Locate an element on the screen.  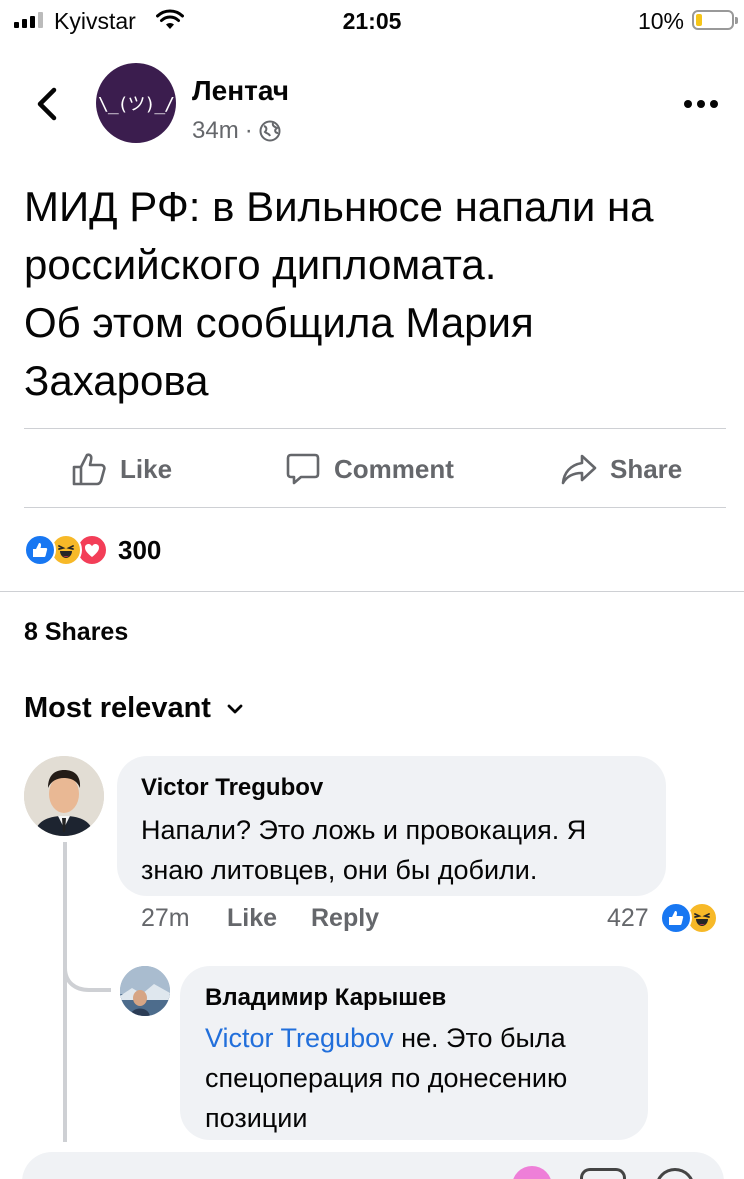
post-meta: 34m · is located at coordinates (236, 131).